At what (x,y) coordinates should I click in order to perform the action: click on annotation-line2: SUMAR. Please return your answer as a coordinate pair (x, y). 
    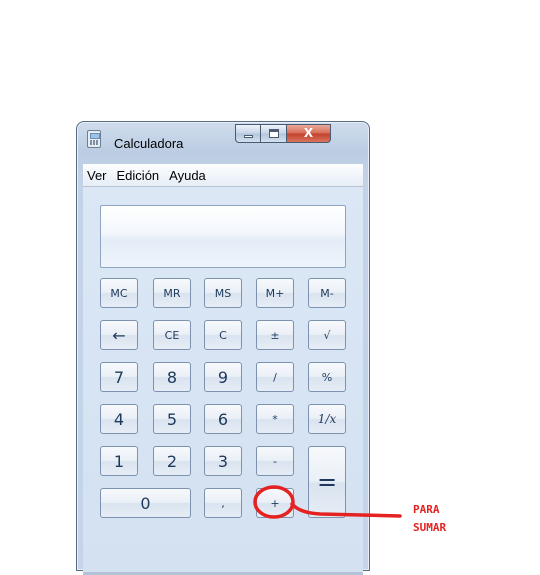
    Looking at the image, I should click on (430, 527).